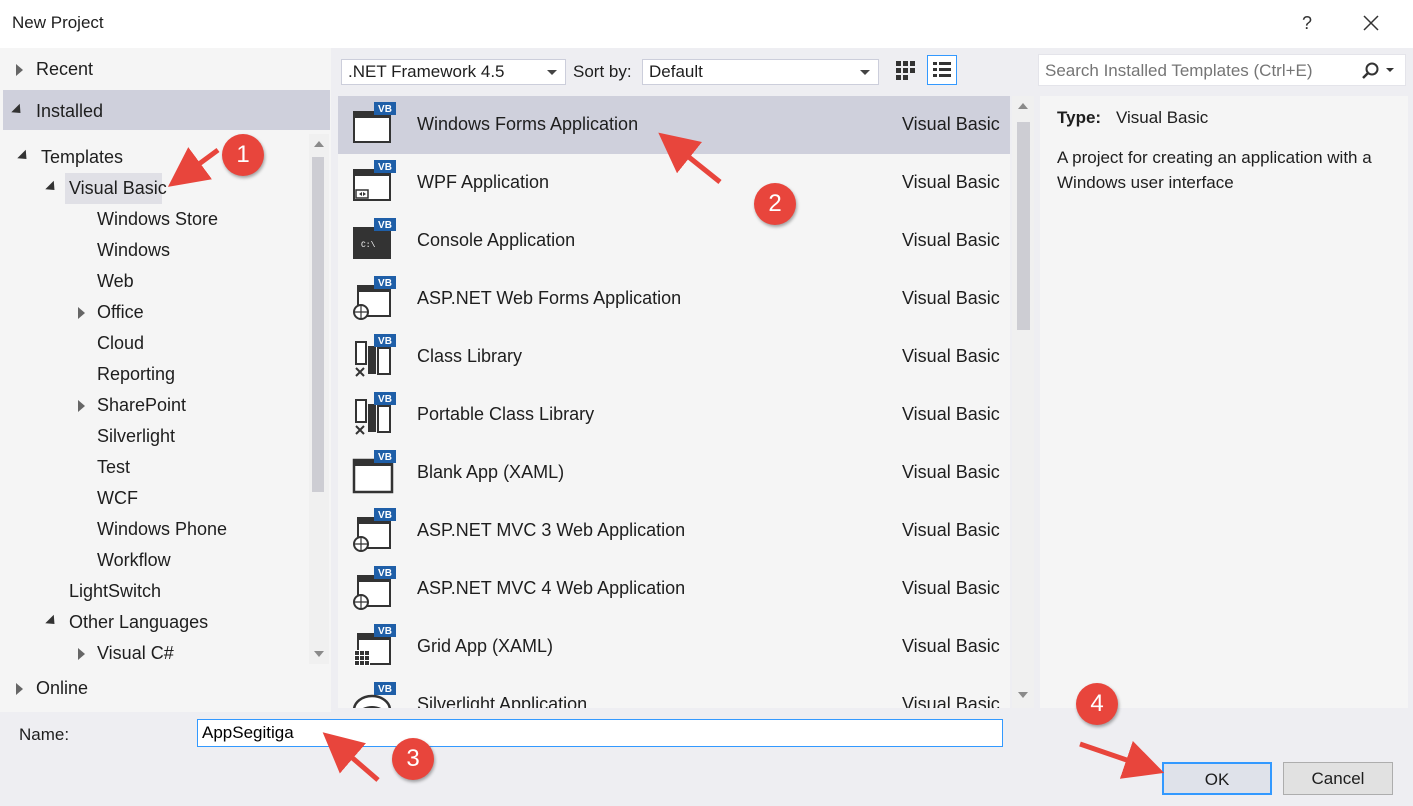  Describe the element at coordinates (1307, 23) in the screenshot. I see `help-button: ?` at that location.